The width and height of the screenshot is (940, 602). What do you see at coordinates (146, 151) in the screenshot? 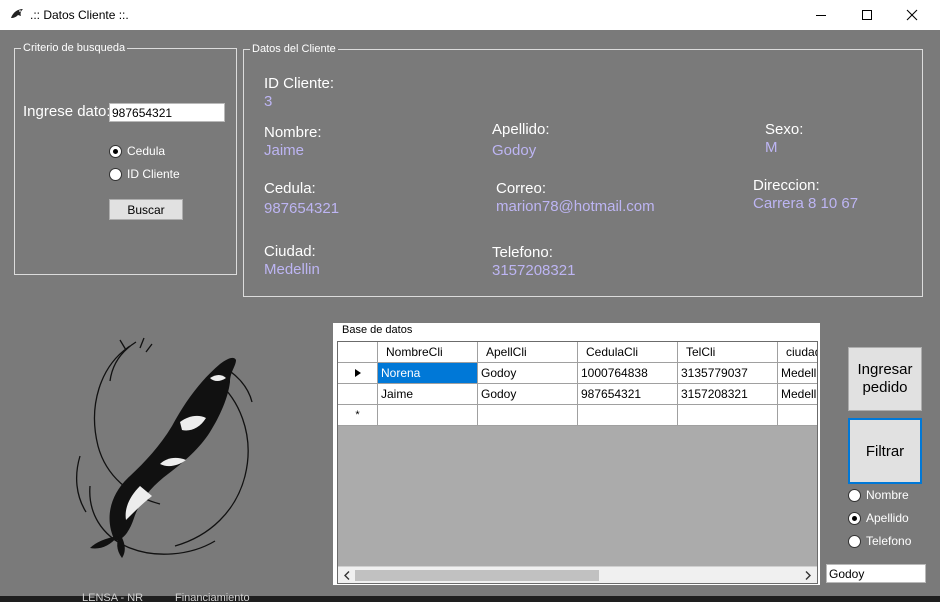
I see `radio-cedula-label: Cedula` at bounding box center [146, 151].